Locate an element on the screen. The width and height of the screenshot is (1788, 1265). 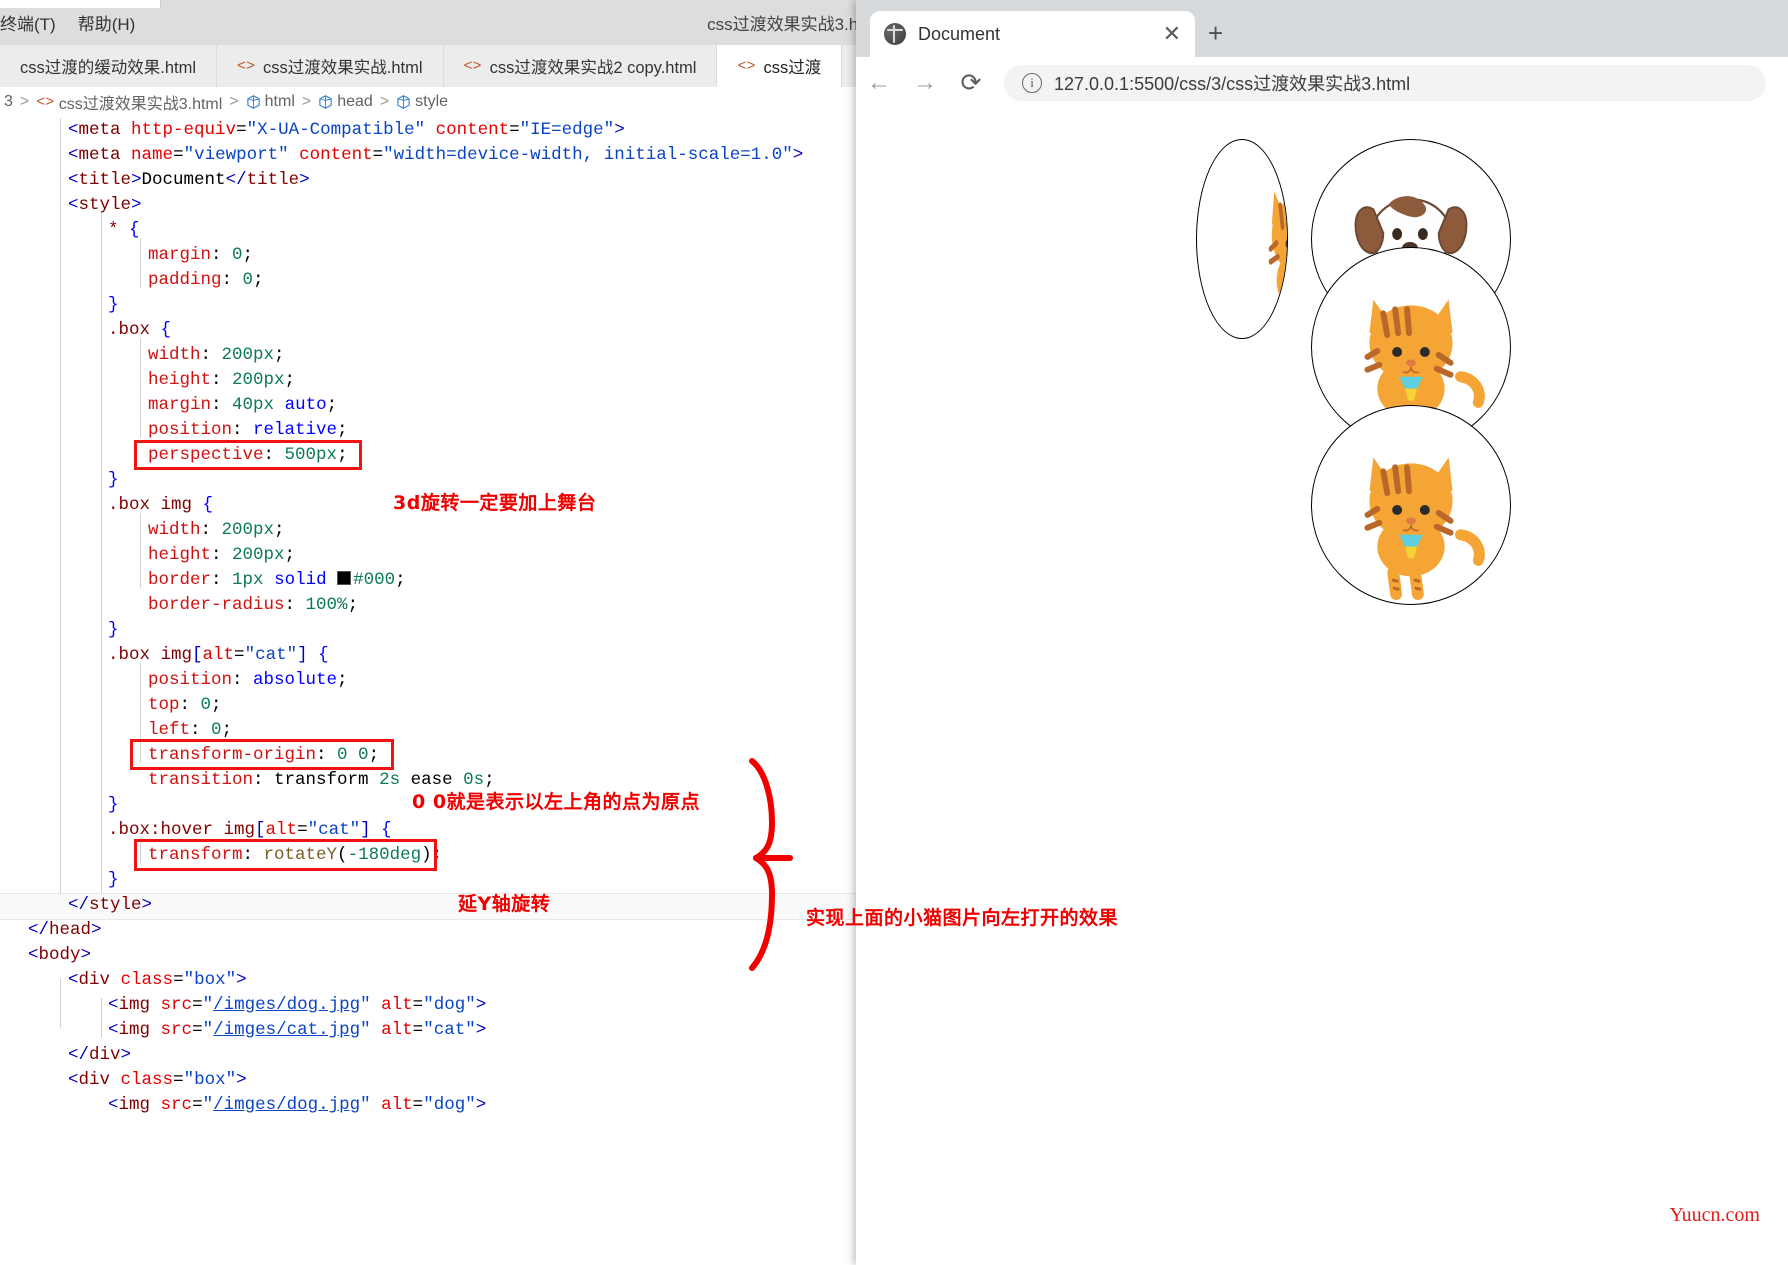
reload-icon: ⟳ is located at coordinates (971, 83).